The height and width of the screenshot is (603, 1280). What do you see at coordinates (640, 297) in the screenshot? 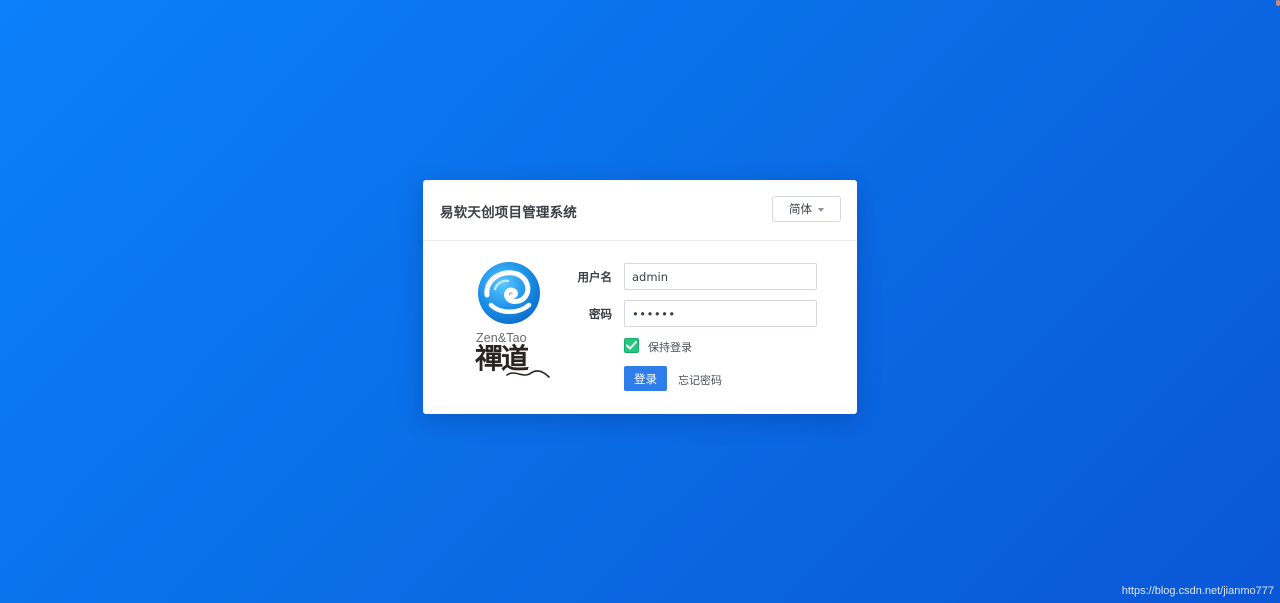
I see `login-panel: 易软天创项目管理系统 简体 Zen&Tao 禪道 用户名 密` at bounding box center [640, 297].